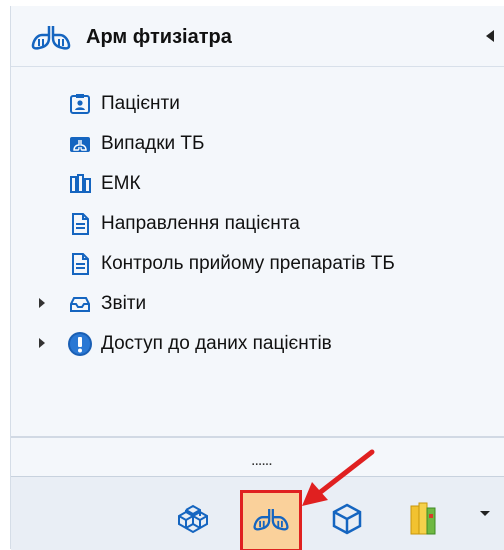 Image resolution: width=504 pixels, height=550 pixels. Describe the element at coordinates (42, 343) in the screenshot. I see `expand-data-access-icon` at that location.